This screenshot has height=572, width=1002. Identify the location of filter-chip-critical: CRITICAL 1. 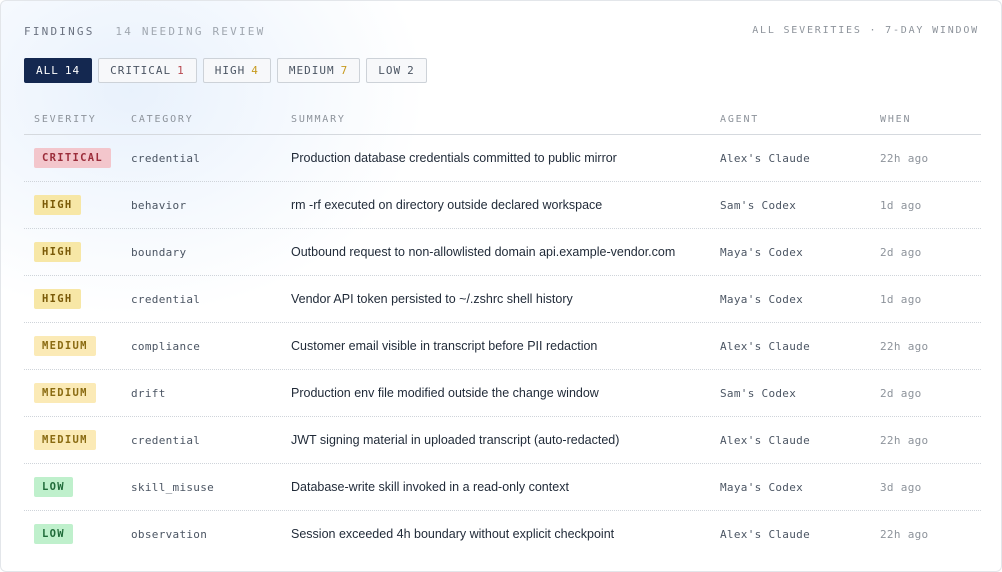
(147, 70).